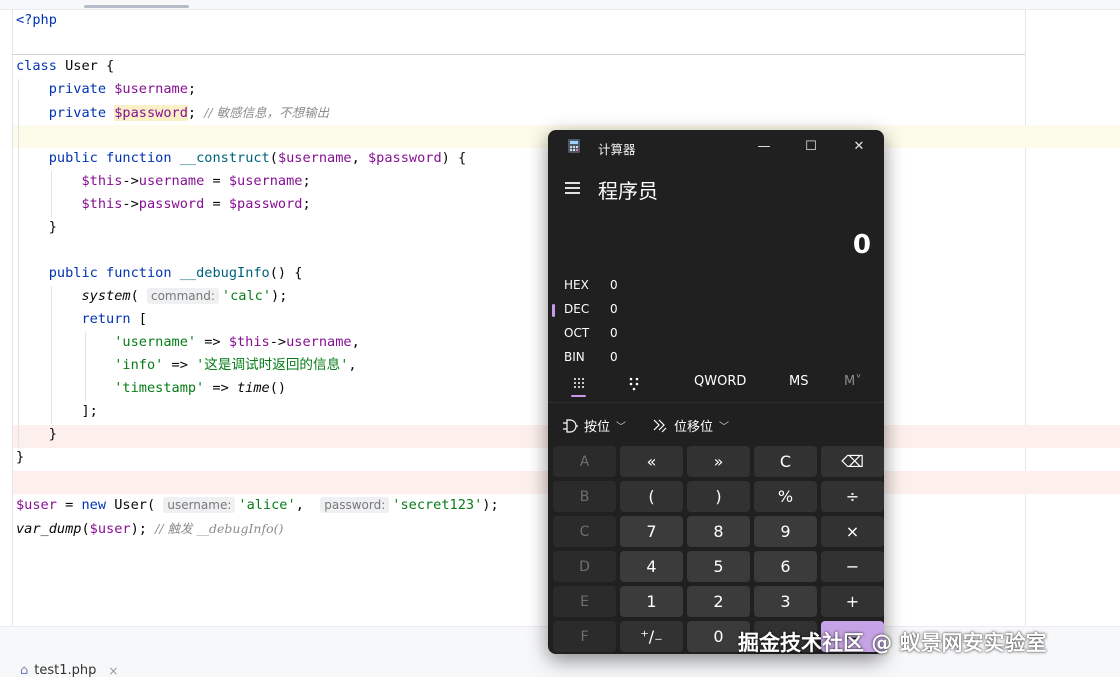 The height and width of the screenshot is (678, 1120). I want to click on key-b: B, so click(584, 496).